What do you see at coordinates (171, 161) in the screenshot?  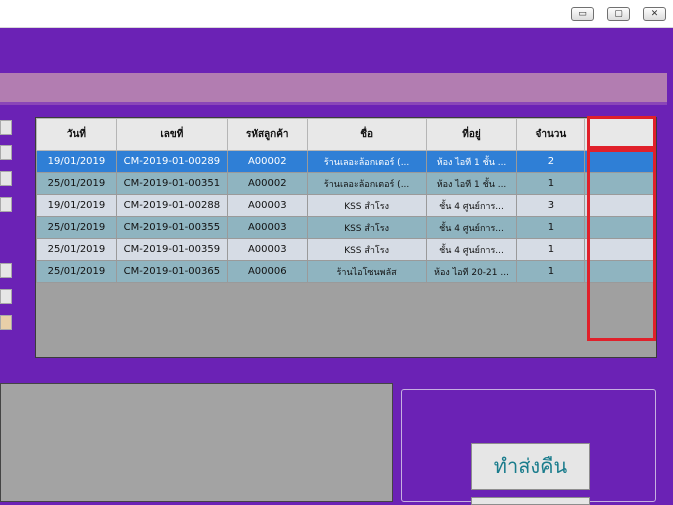 I see `table-cell: CM-2019-01-00289` at bounding box center [171, 161].